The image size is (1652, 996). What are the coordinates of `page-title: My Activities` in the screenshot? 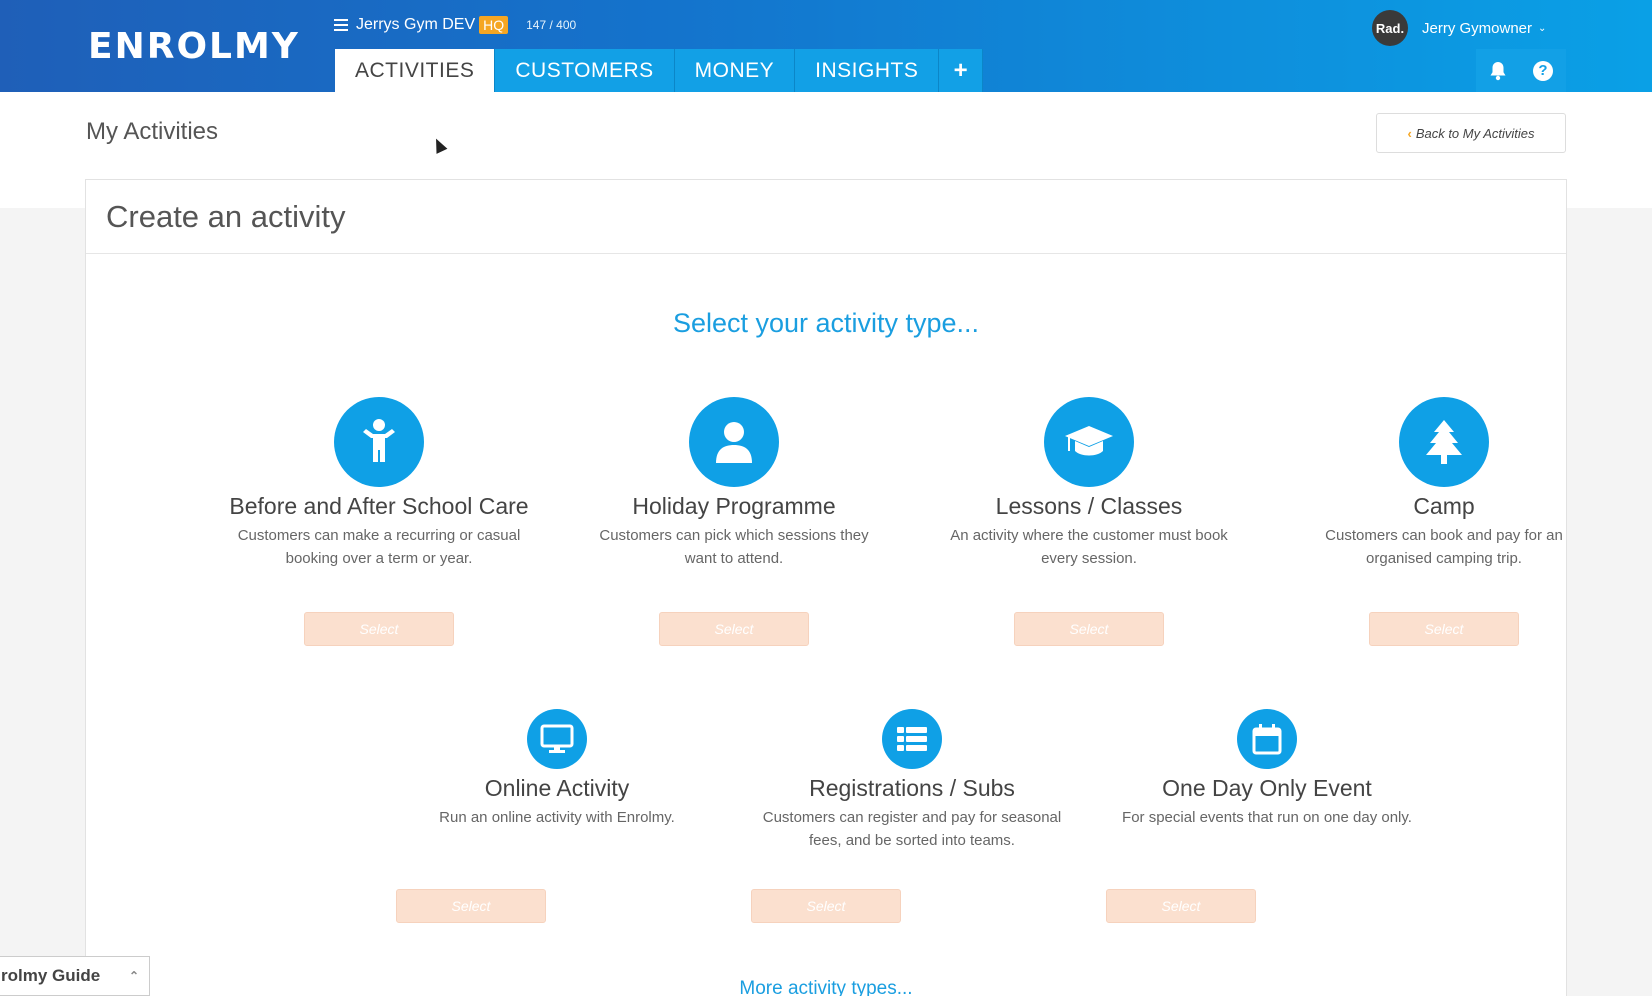 It's located at (152, 131).